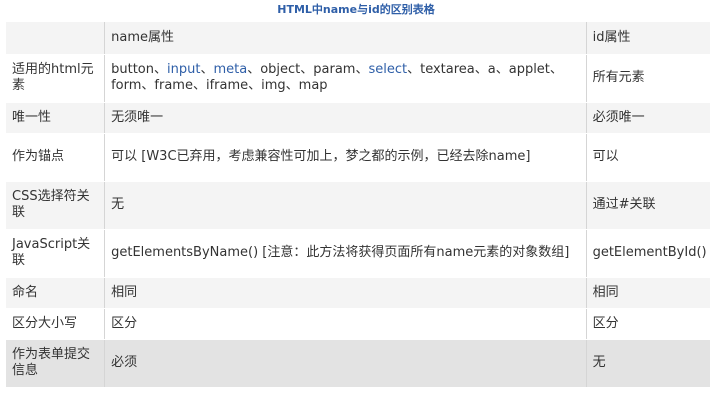  Describe the element at coordinates (56, 38) in the screenshot. I see `header-empty-cell` at that location.